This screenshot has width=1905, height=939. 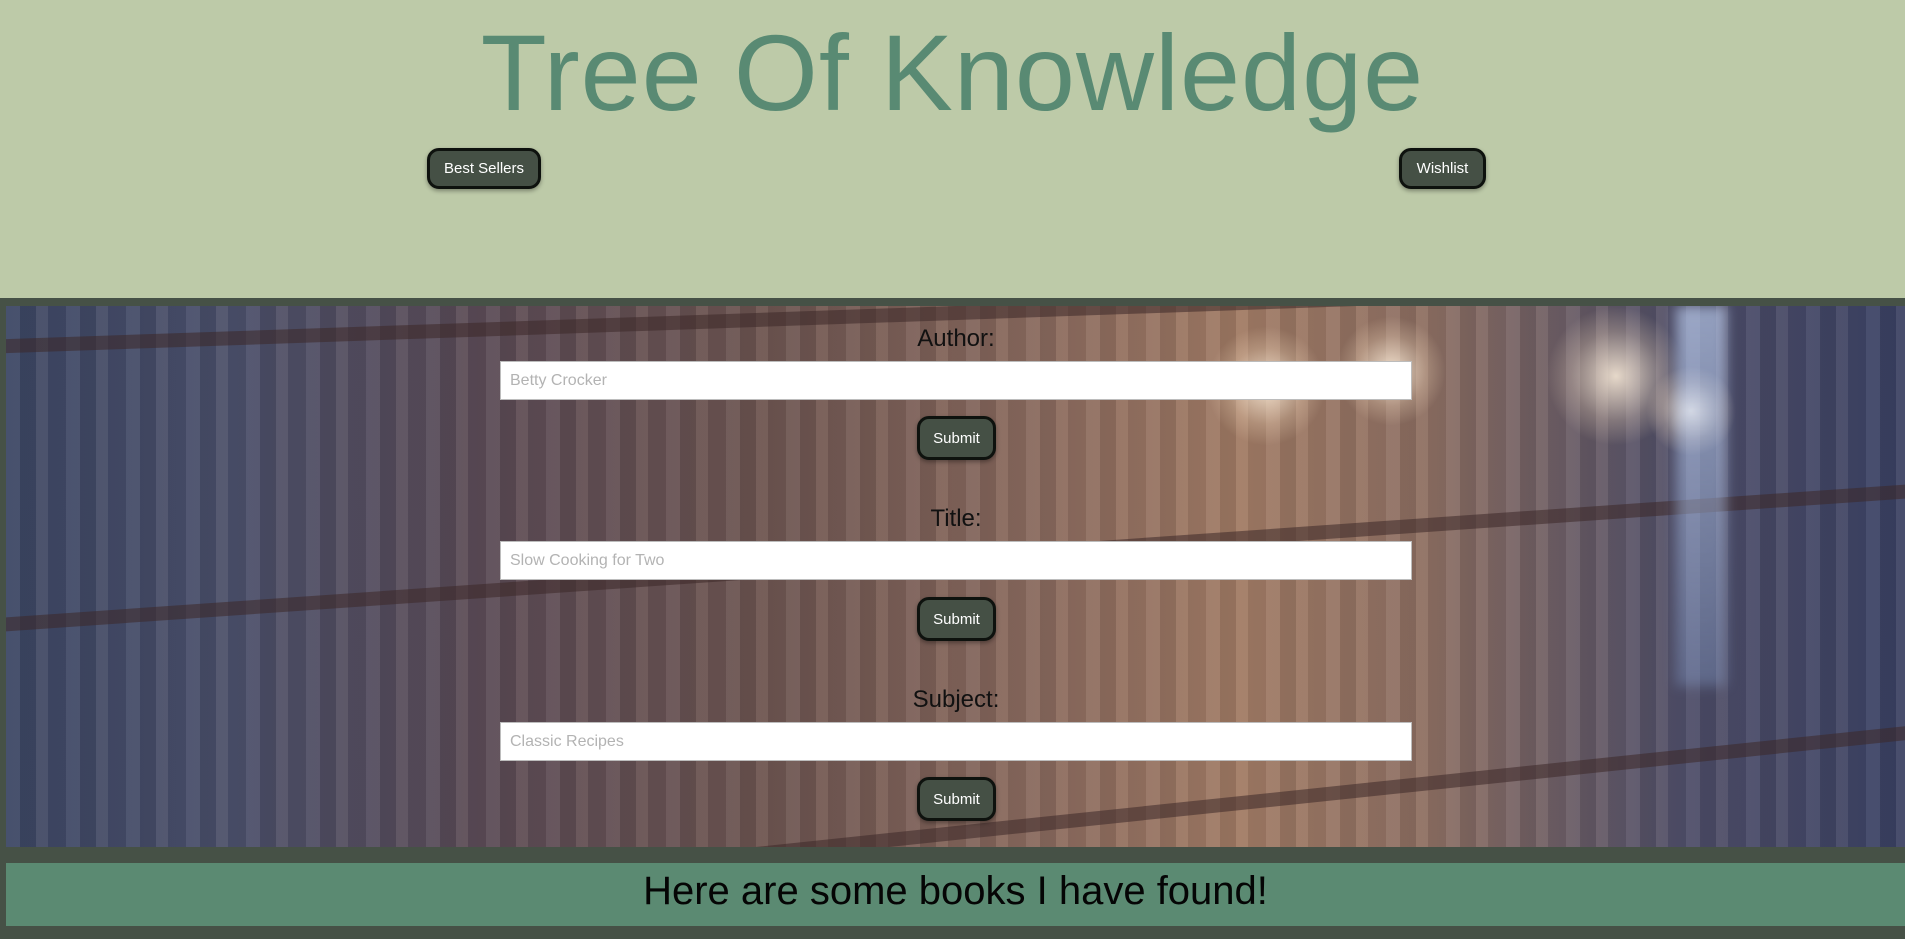 I want to click on results-banner: Here are some books I have found!, so click(x=955, y=894).